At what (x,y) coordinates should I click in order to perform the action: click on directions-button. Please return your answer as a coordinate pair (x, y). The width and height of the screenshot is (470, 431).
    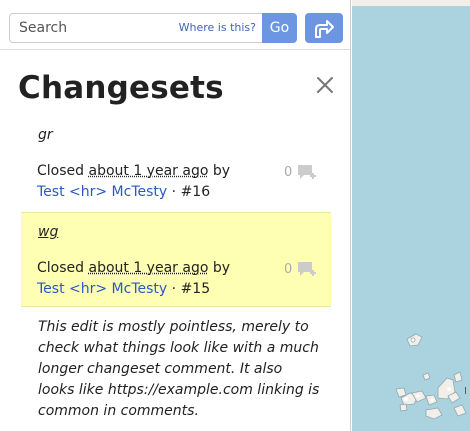
    Looking at the image, I should click on (324, 28).